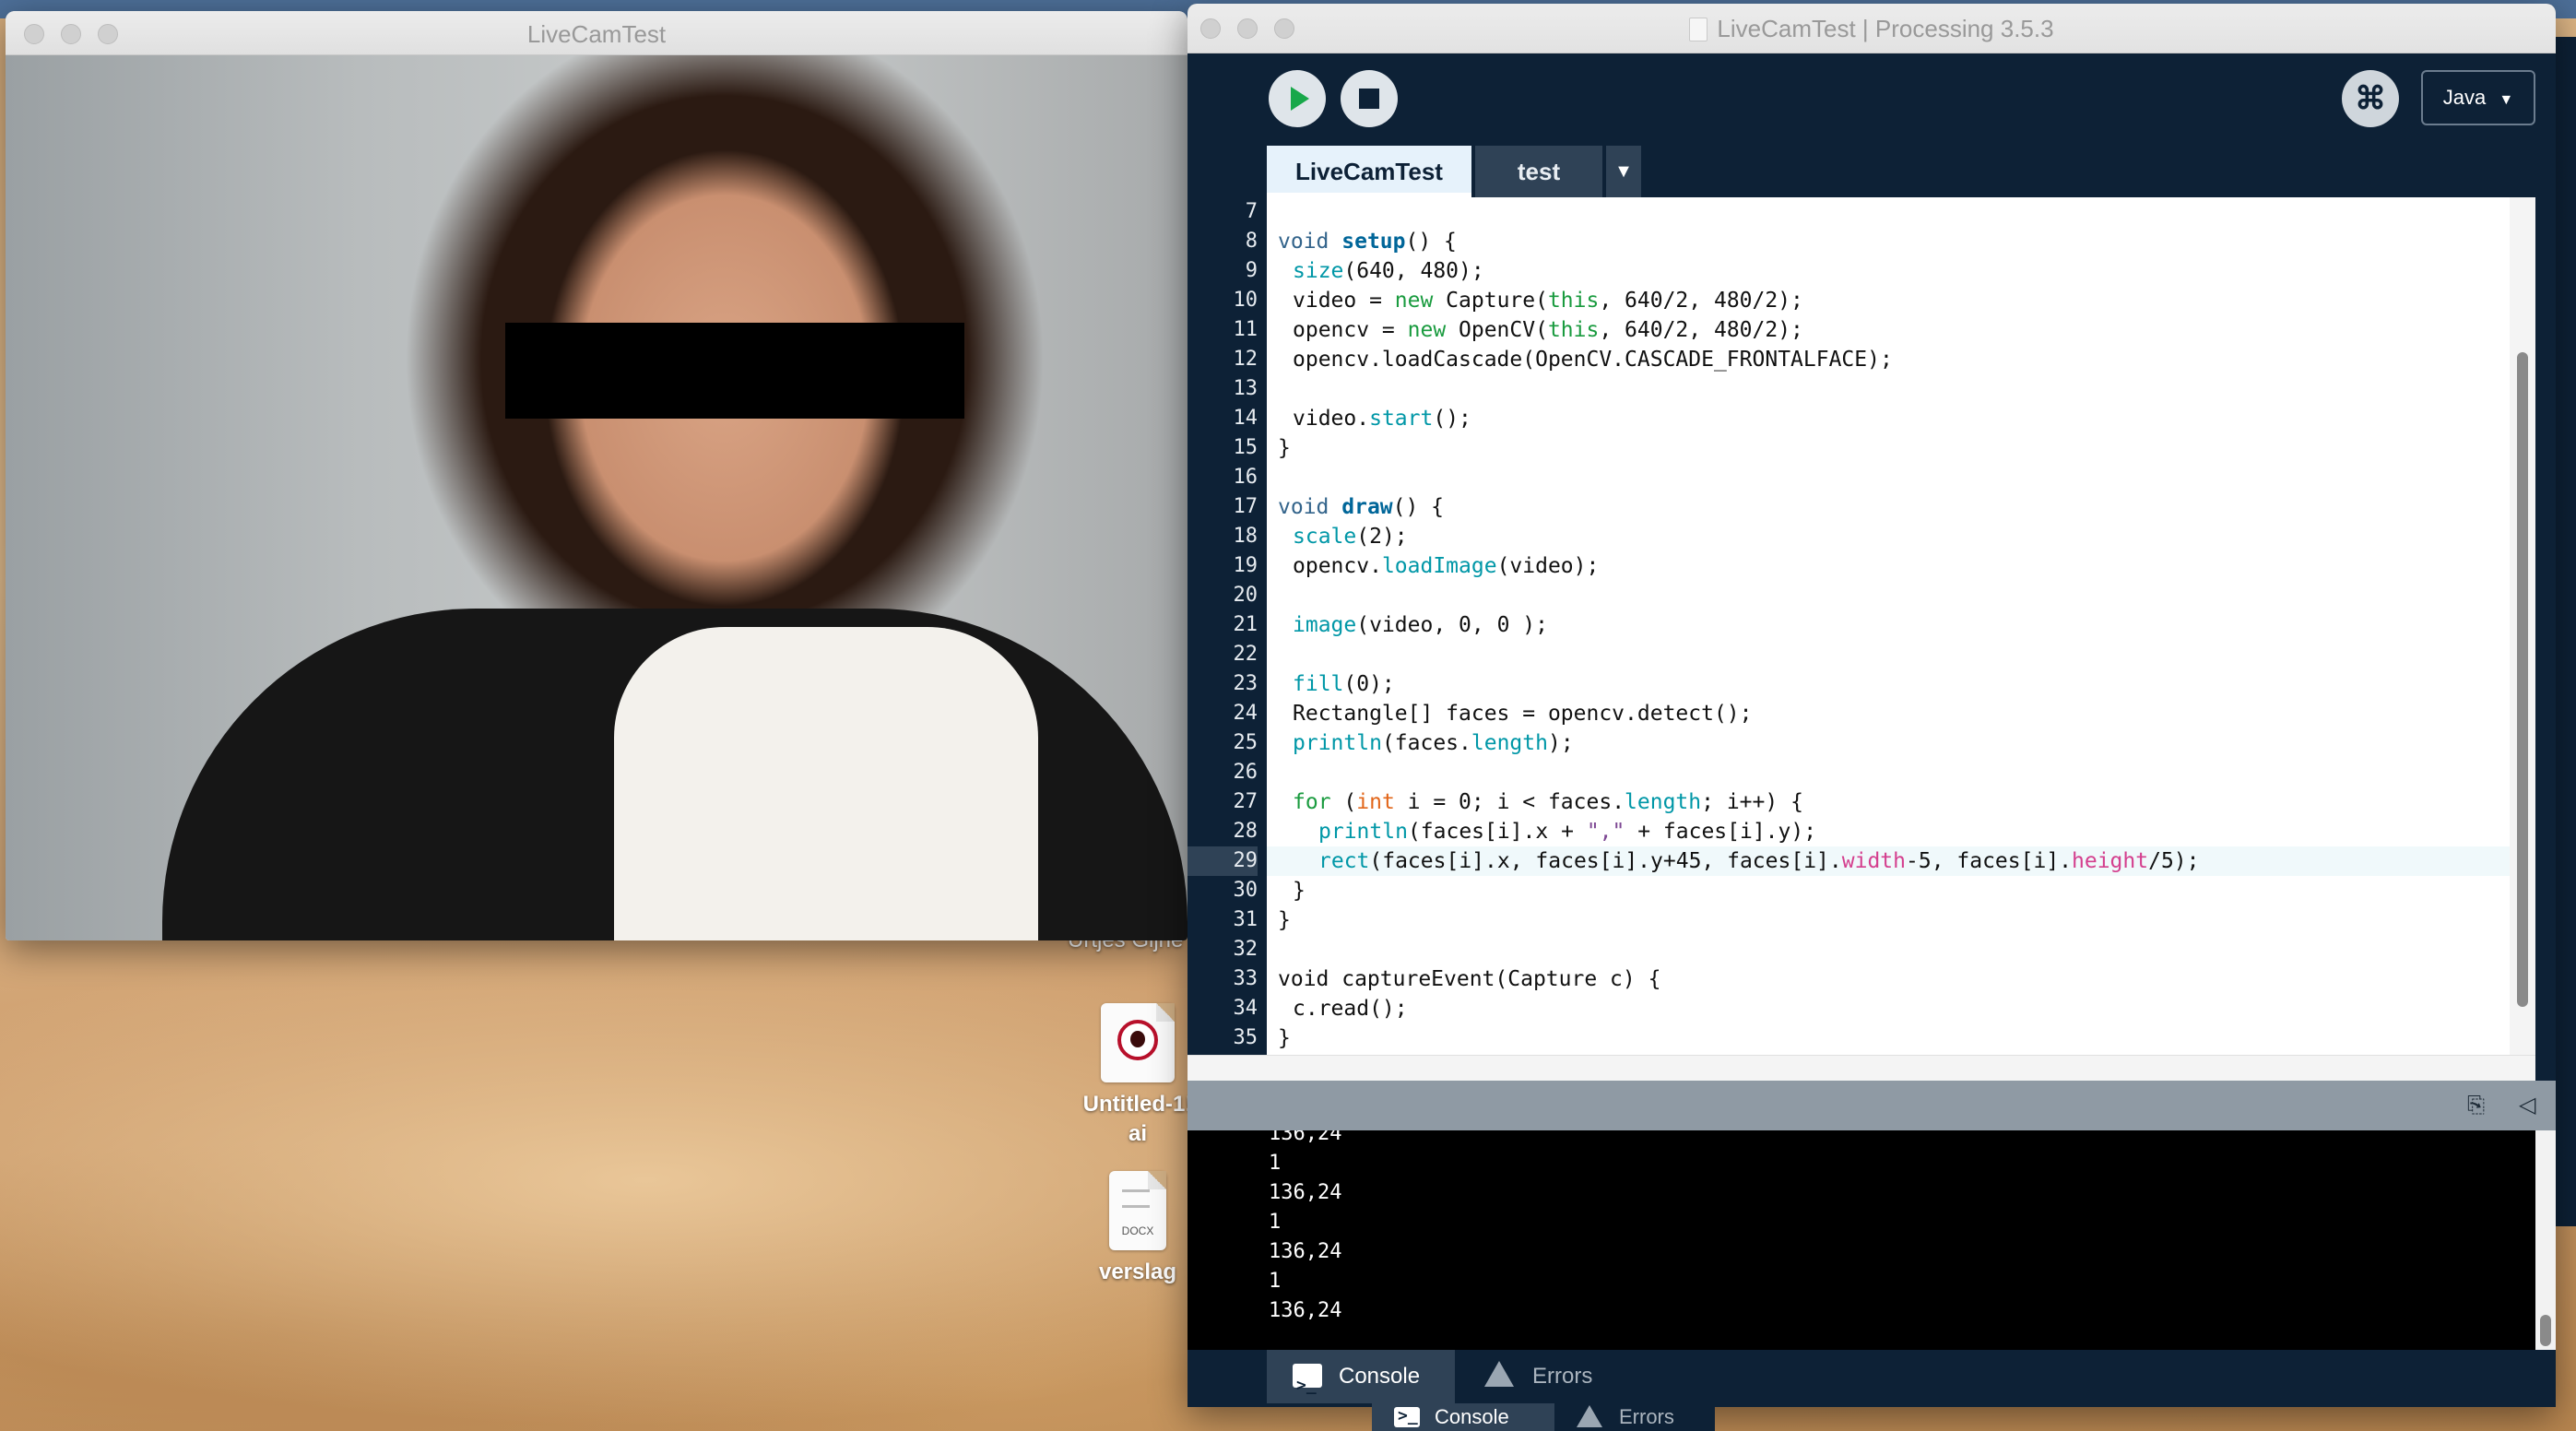  Describe the element at coordinates (1305, 1251) in the screenshot. I see `console-line: 136,24` at that location.